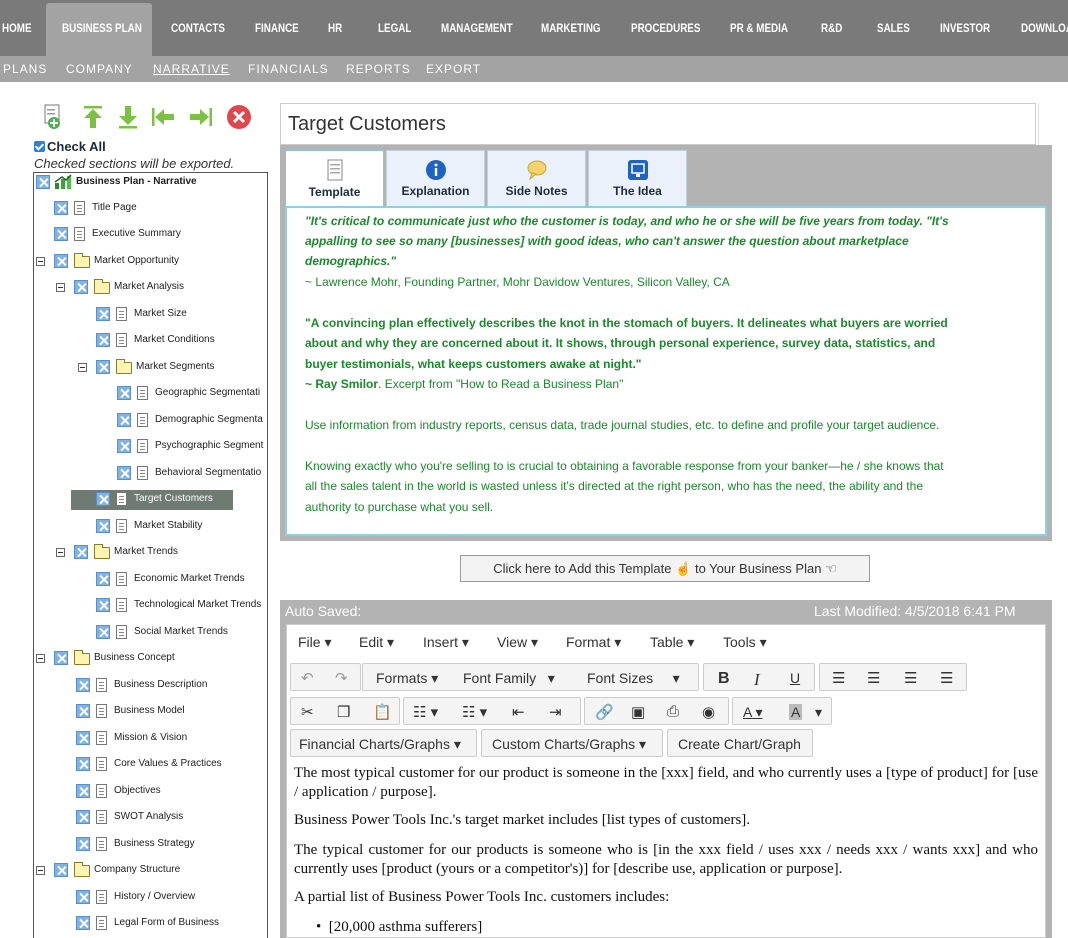  What do you see at coordinates (724, 679) in the screenshot?
I see `bold-button: B` at bounding box center [724, 679].